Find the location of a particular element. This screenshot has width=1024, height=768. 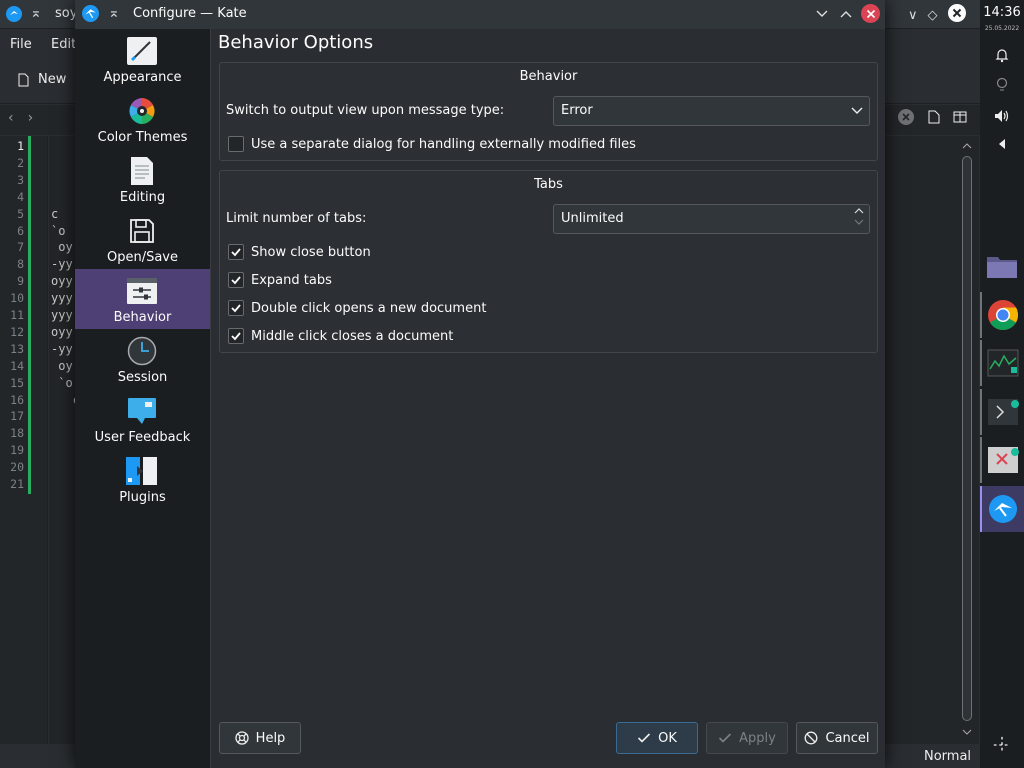

kate-window-controls: ∨ ◇ is located at coordinates (937, 15).